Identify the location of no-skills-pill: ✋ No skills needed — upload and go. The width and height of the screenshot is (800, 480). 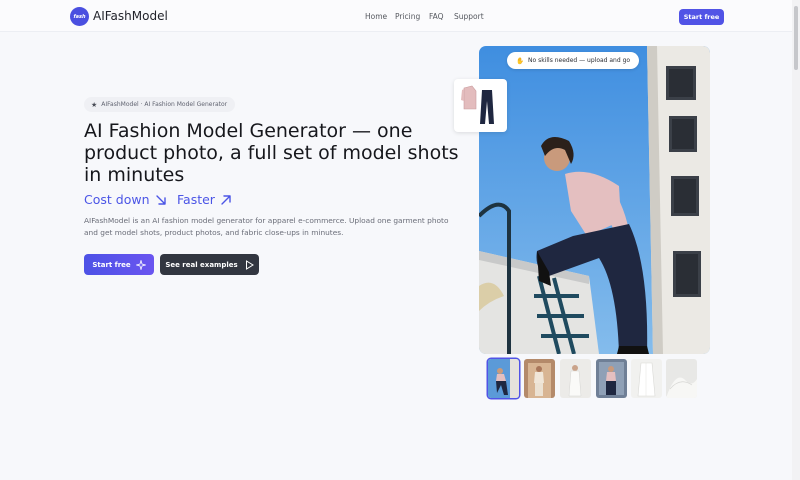
(573, 60).